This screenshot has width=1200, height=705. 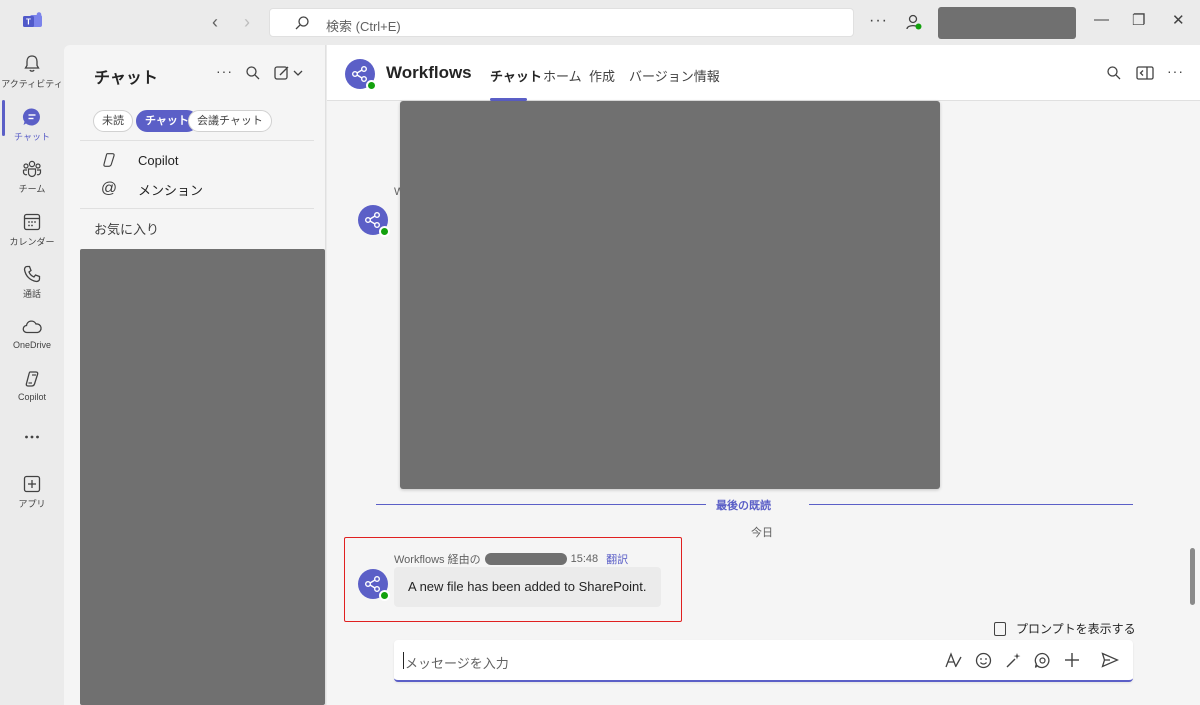 What do you see at coordinates (32, 84) in the screenshot?
I see `rail-label: アクティビティ` at bounding box center [32, 84].